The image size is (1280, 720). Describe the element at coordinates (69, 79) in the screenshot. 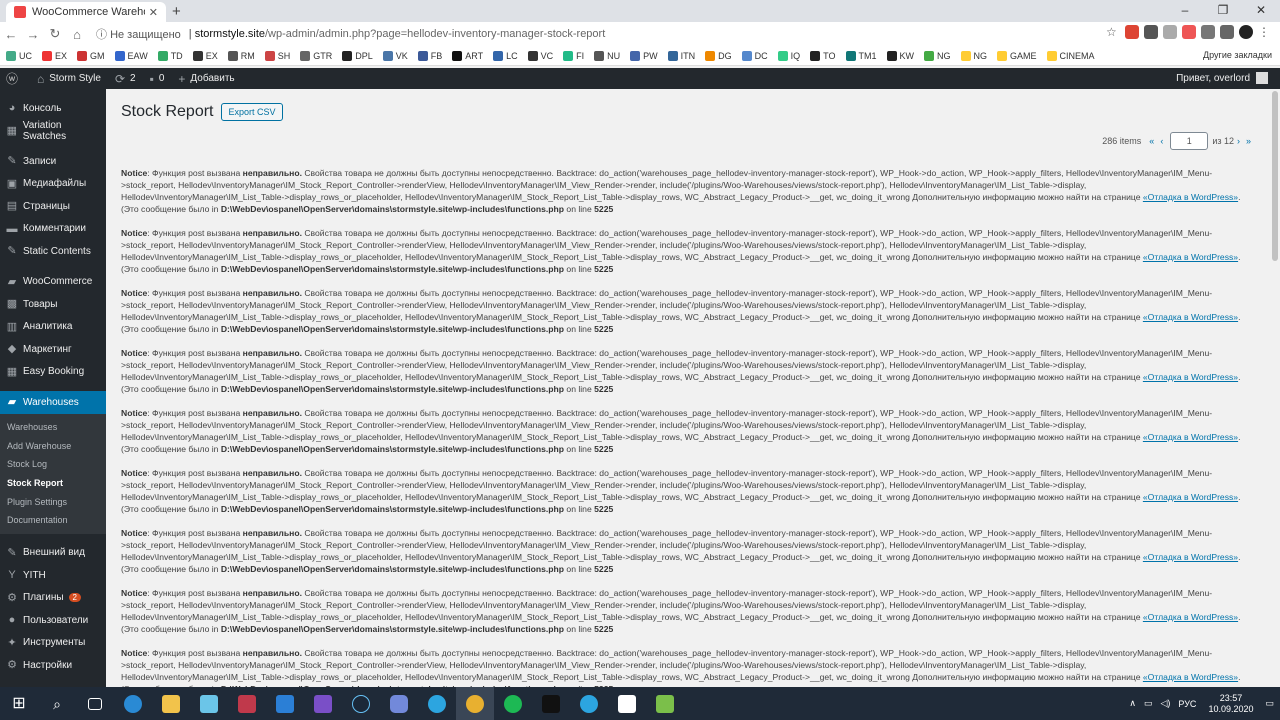

I see `site-name-link: ⌂ Storm Style` at that location.